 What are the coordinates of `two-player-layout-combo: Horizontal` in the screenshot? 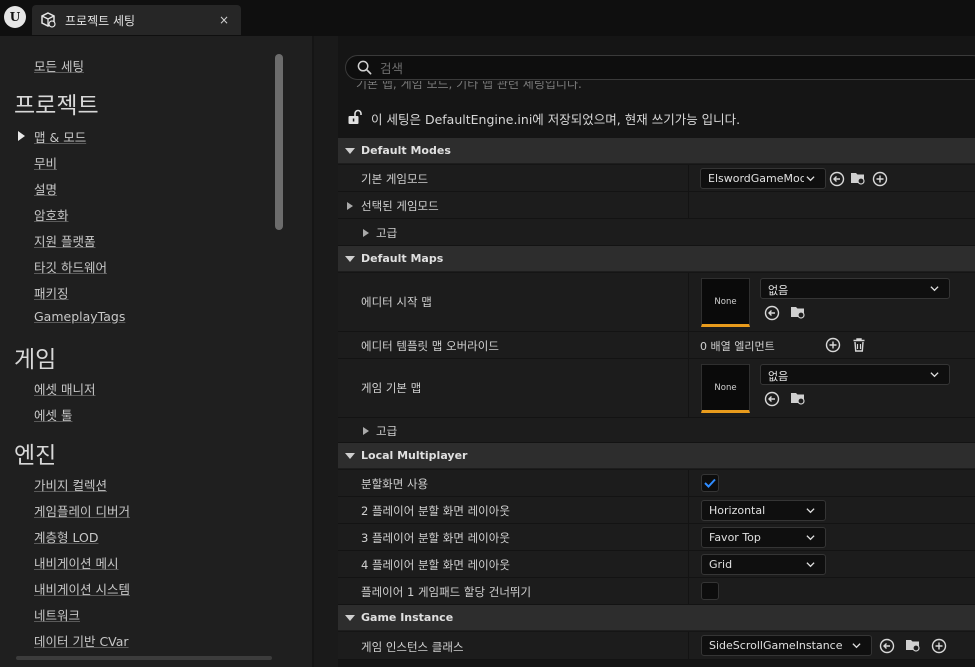 It's located at (763, 510).